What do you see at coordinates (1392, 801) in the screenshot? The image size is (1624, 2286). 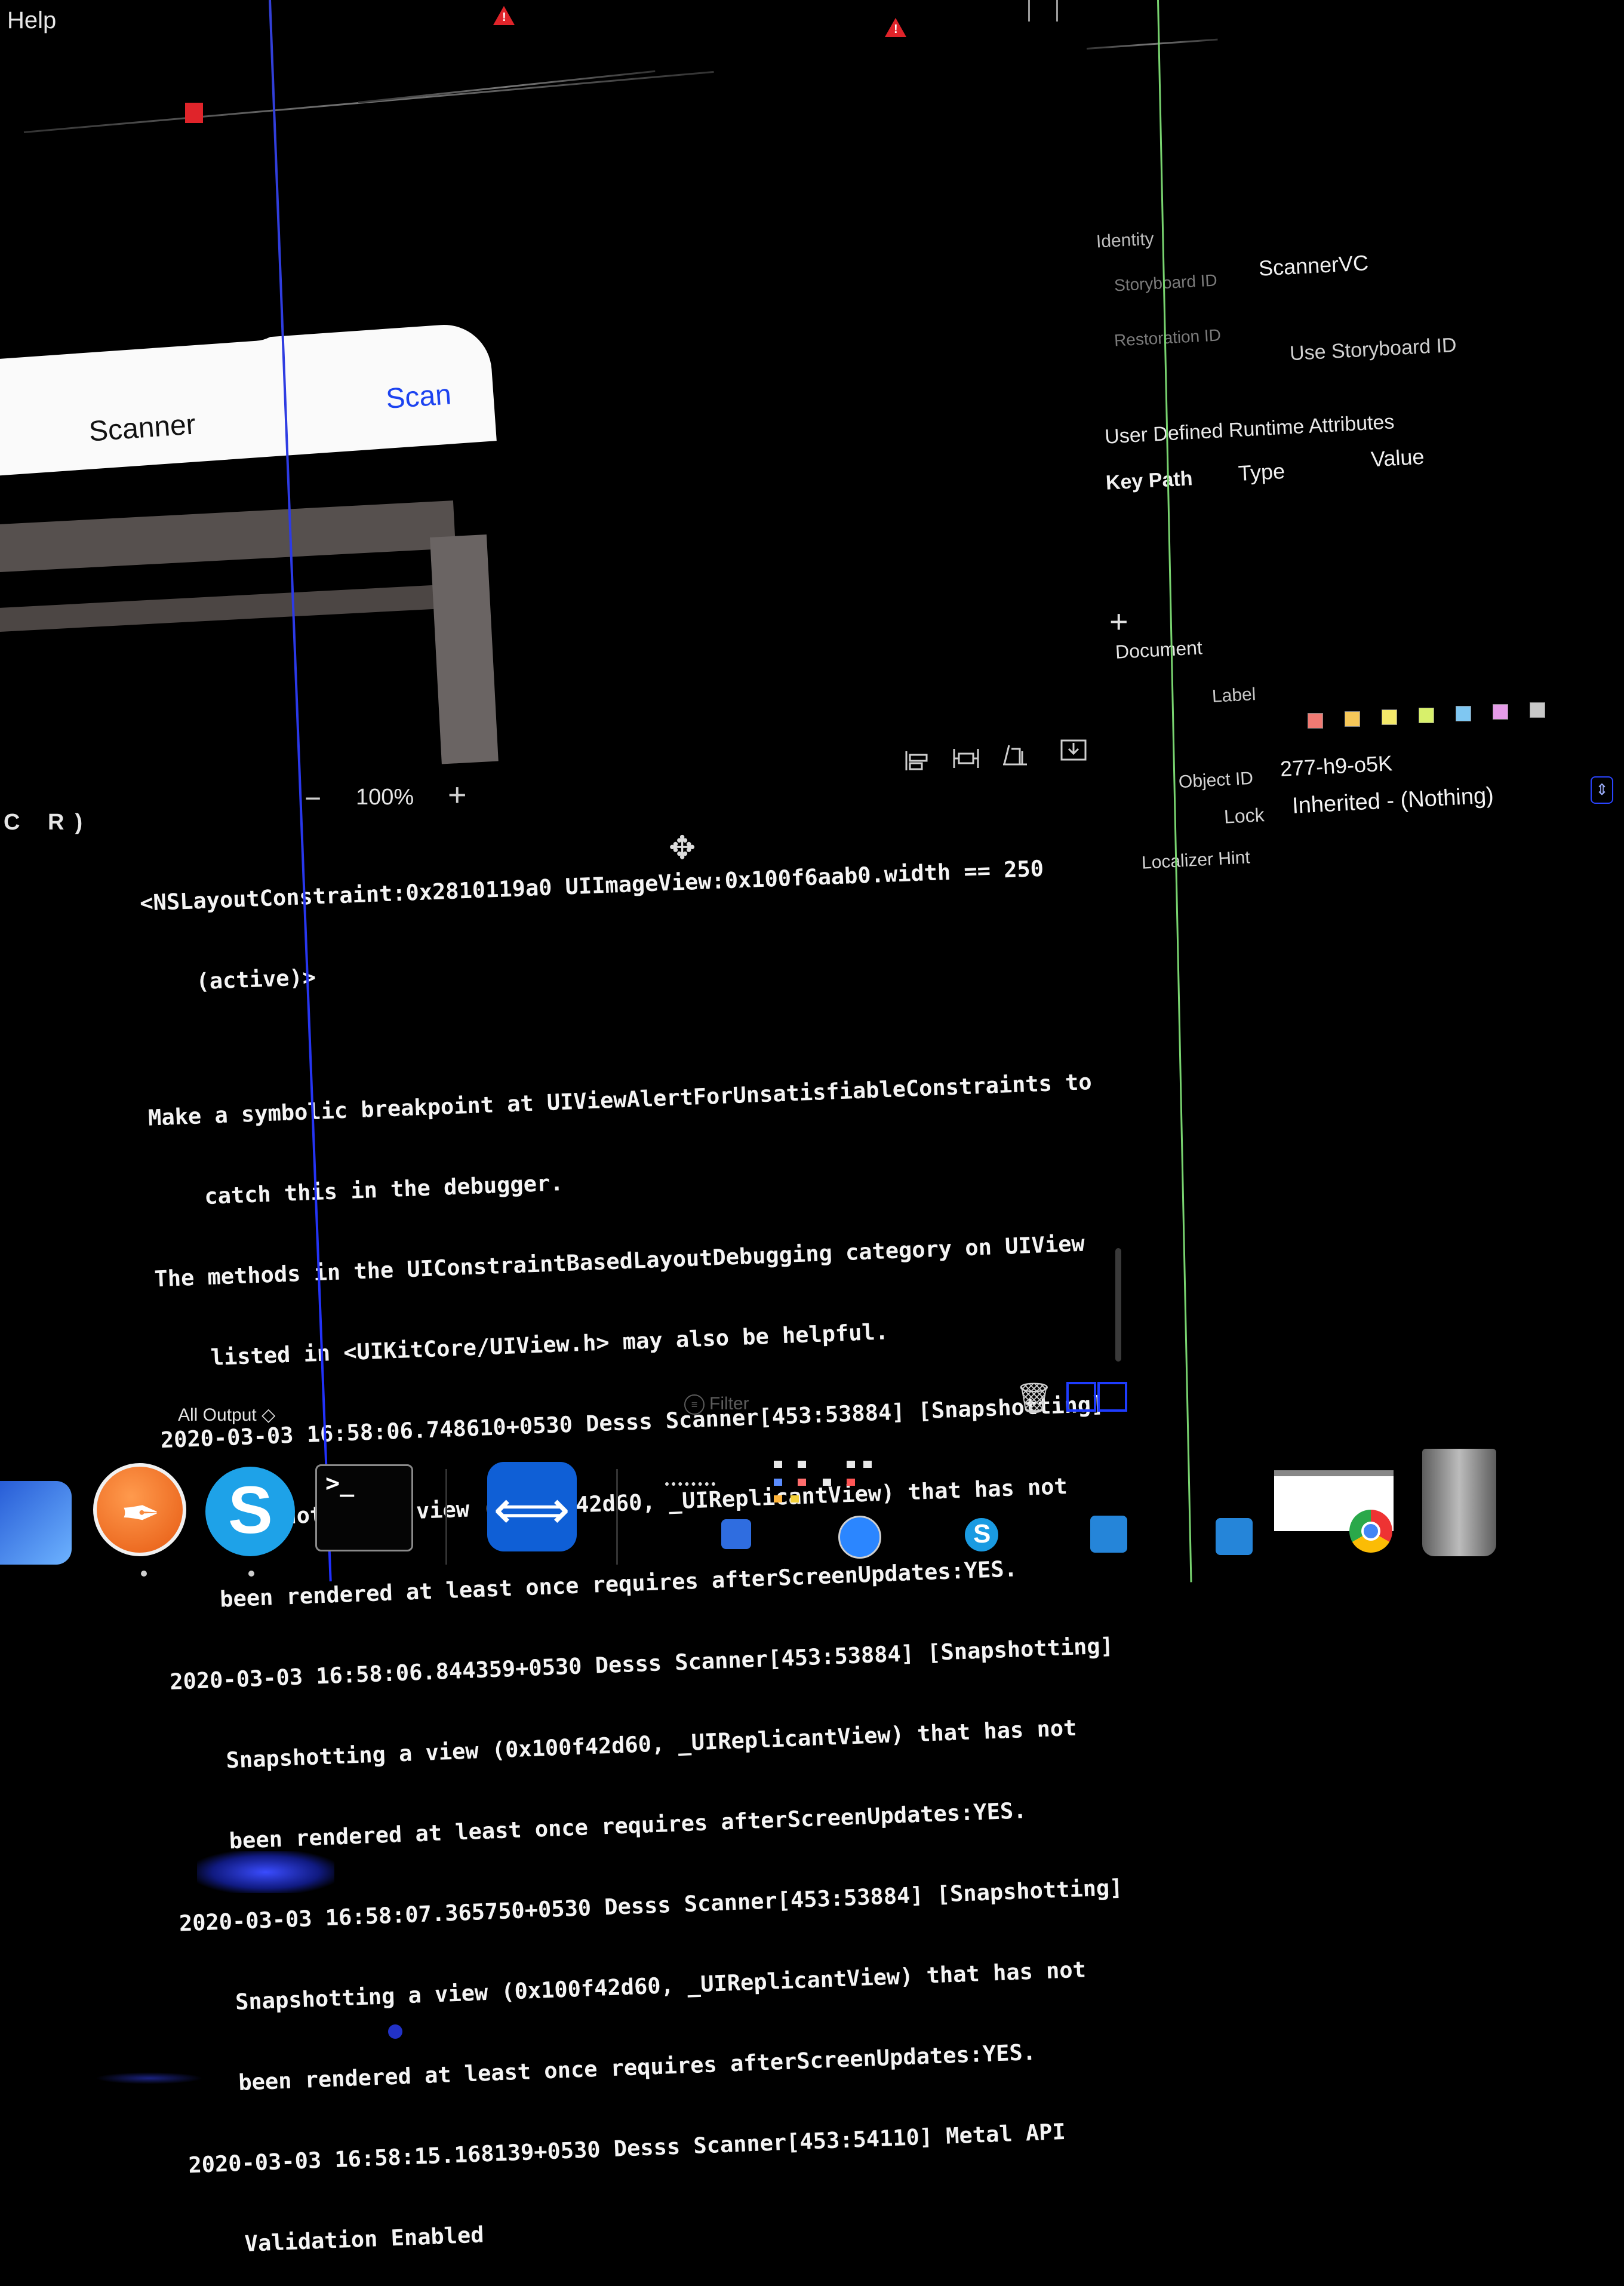 I see `lock-popup: Inherited - (Nothing)` at bounding box center [1392, 801].